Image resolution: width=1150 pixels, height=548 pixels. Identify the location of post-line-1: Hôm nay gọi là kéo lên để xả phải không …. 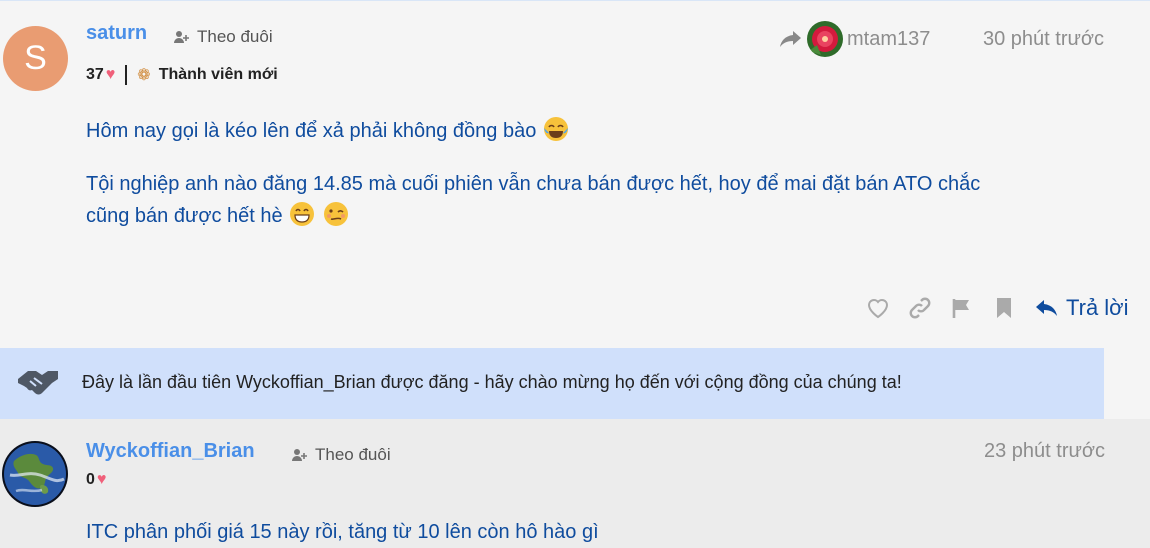
(328, 131).